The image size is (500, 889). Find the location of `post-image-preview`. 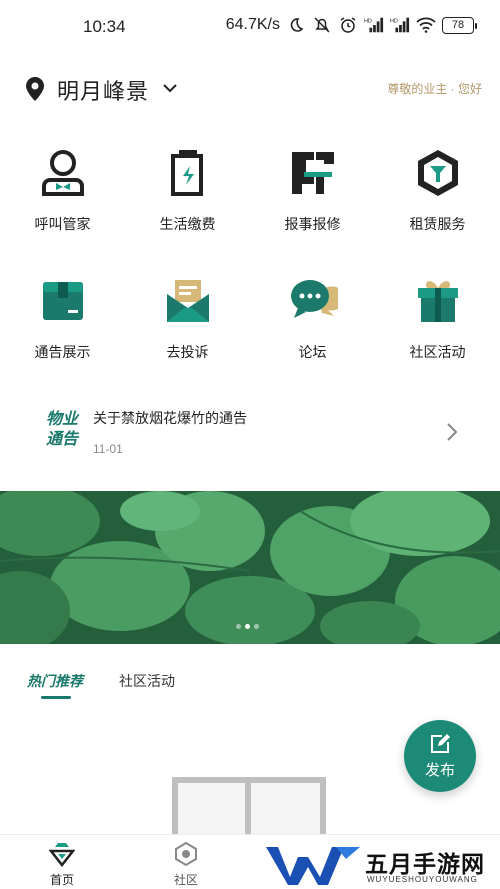

post-image-preview is located at coordinates (249, 809).